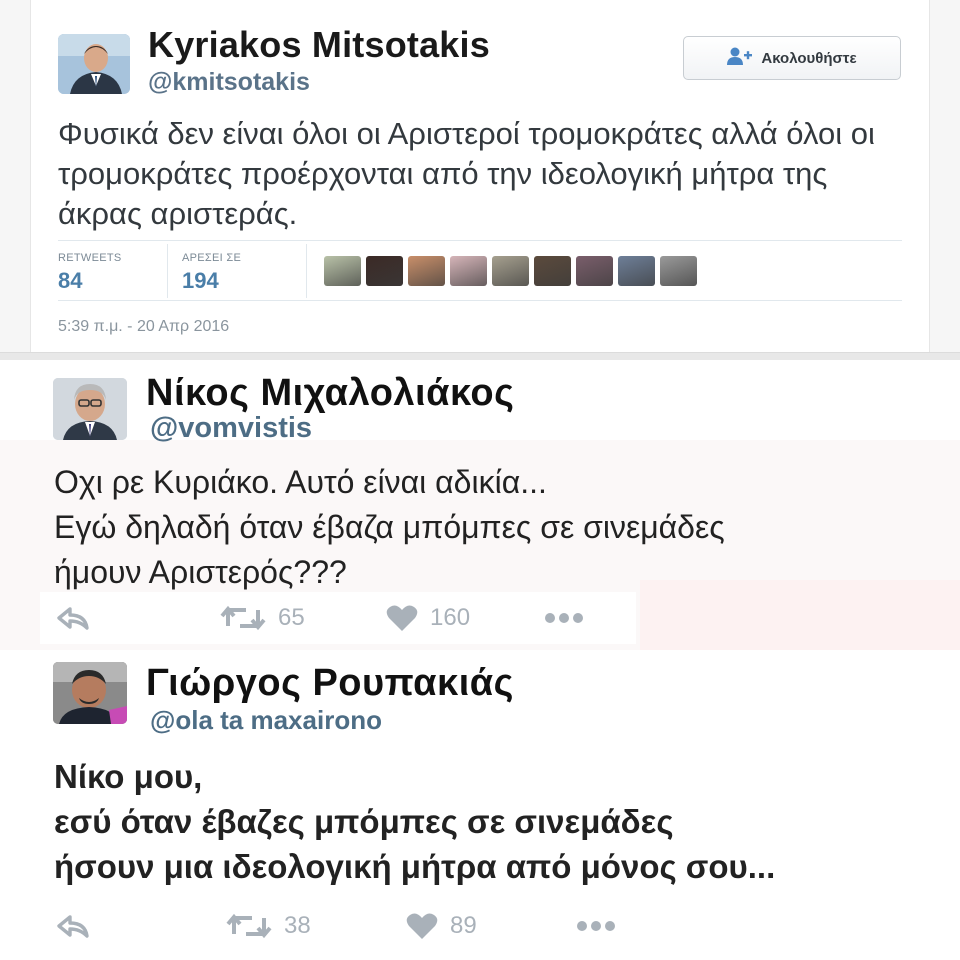 The width and height of the screenshot is (960, 960). I want to click on tweet-actions: 38 89, so click(360, 926).